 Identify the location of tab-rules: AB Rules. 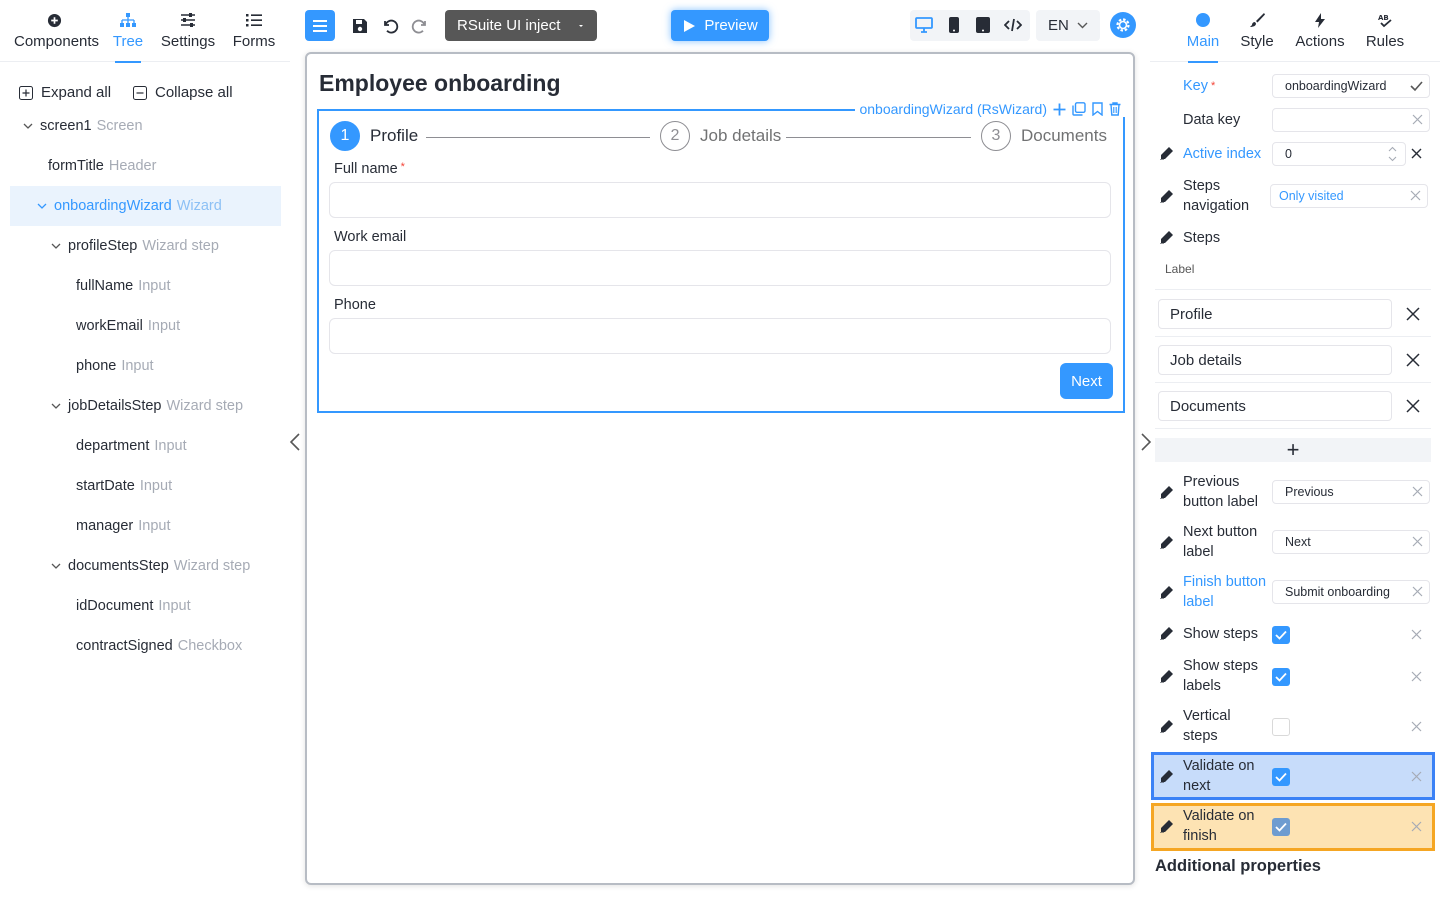
(1385, 30).